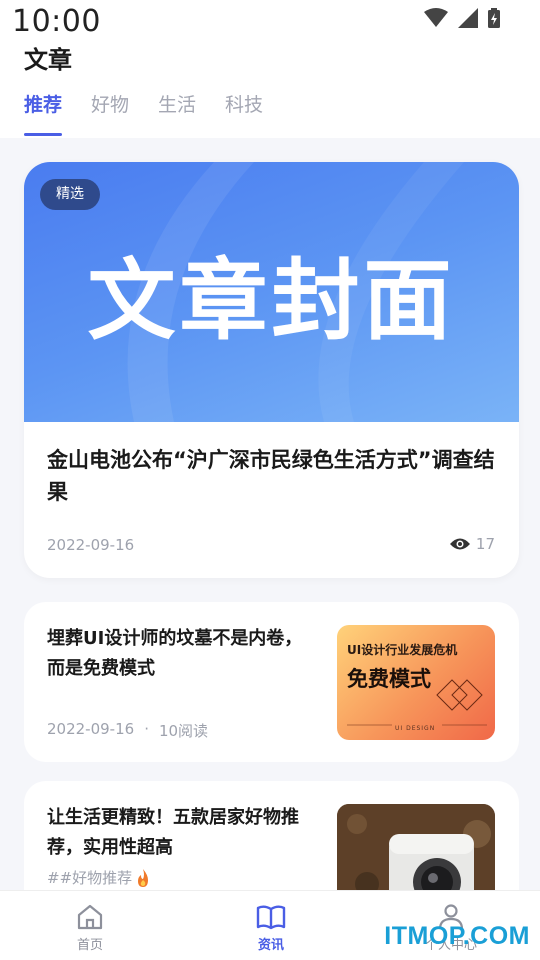 The image size is (540, 960). I want to click on article-read-count: 10阅读, so click(183, 731).